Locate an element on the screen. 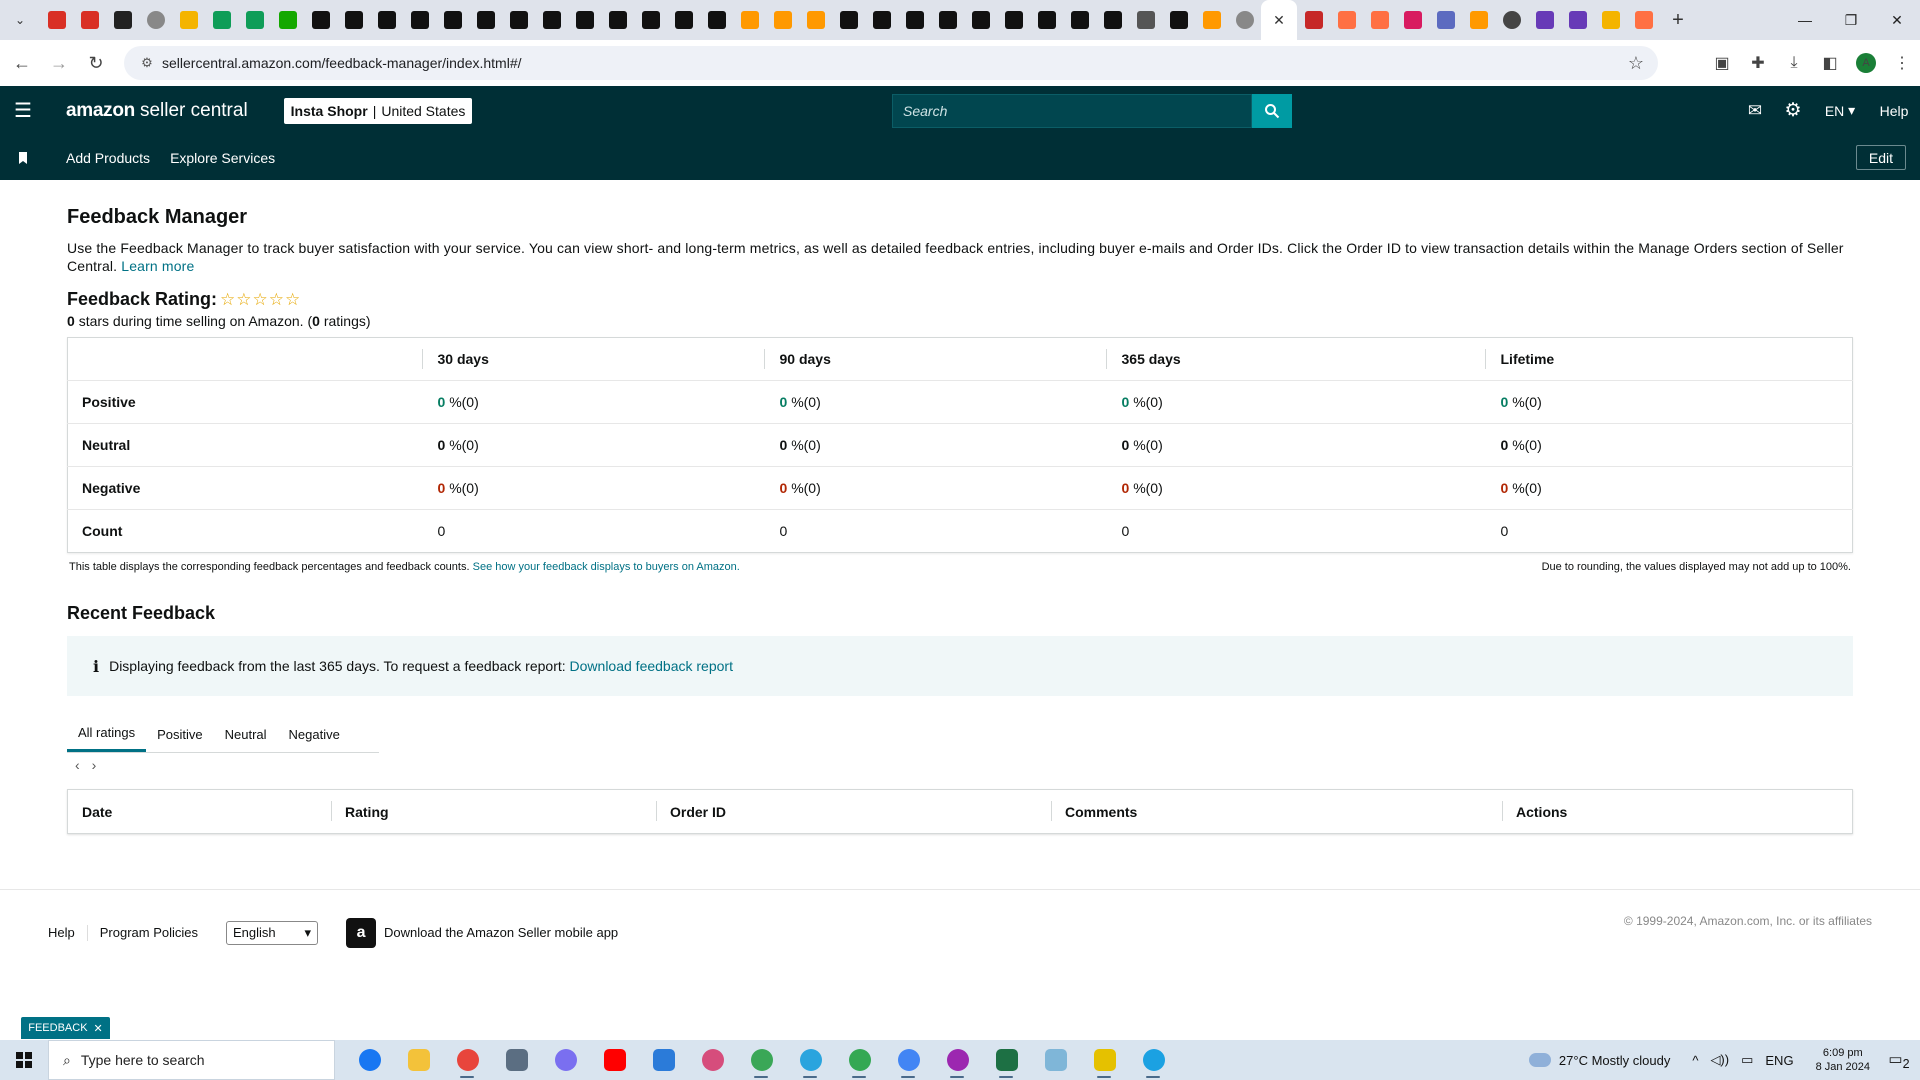 The width and height of the screenshot is (1920, 1080). chatgpt-icon is located at coordinates (1511, 20).